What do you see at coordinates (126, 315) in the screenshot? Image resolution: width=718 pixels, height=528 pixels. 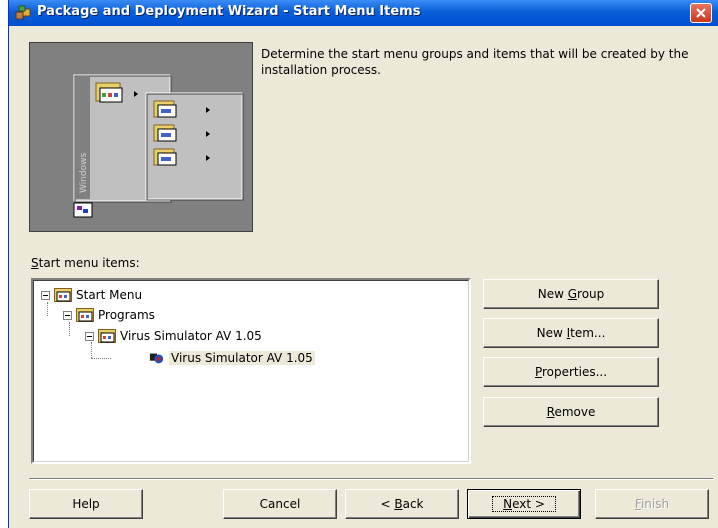 I see `tree-node-label: Programs` at bounding box center [126, 315].